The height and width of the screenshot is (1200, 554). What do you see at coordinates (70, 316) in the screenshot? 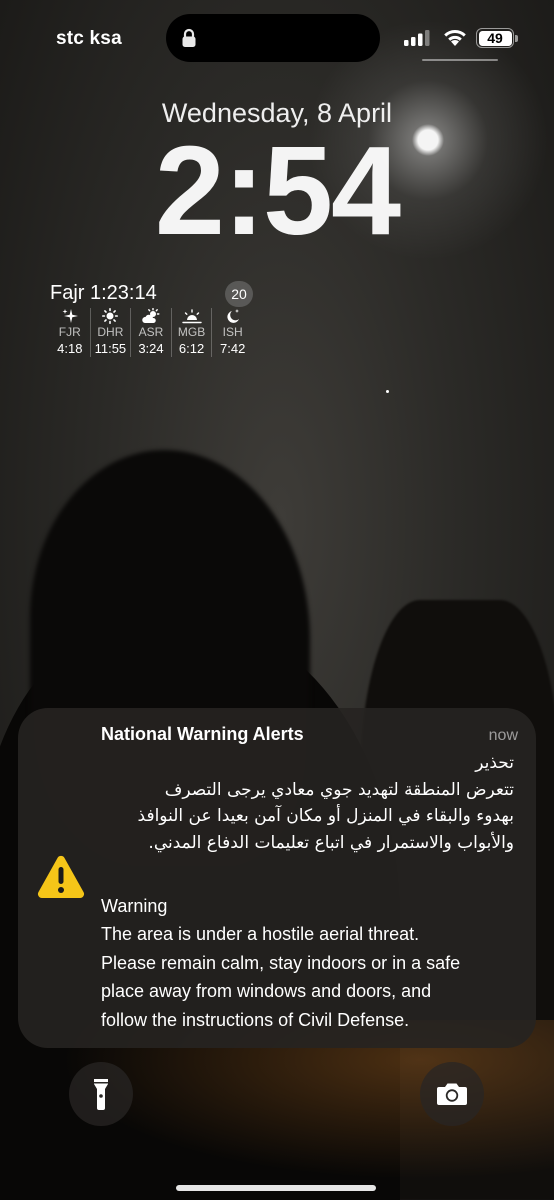
I see `sparkle-icon` at bounding box center [70, 316].